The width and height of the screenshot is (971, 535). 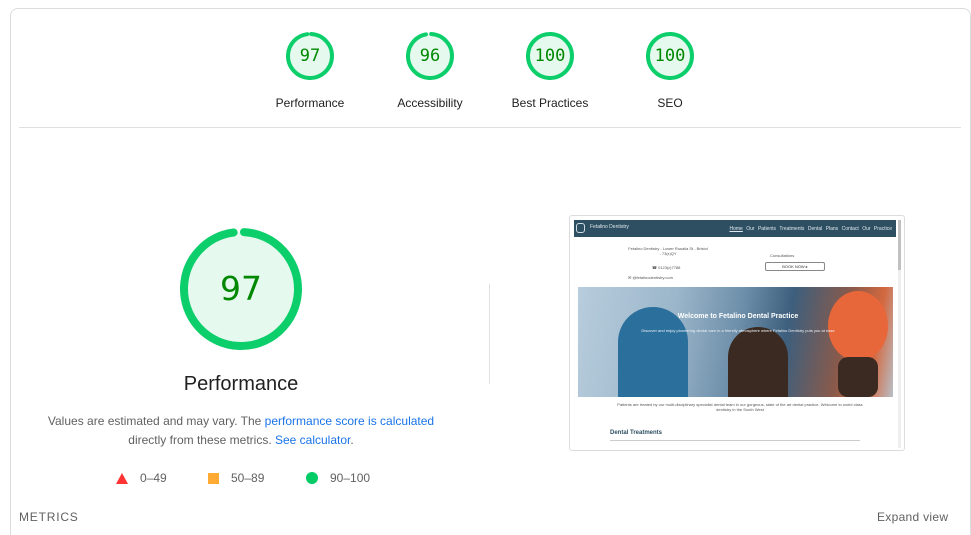 I want to click on thumb-section-rule, so click(x=735, y=440).